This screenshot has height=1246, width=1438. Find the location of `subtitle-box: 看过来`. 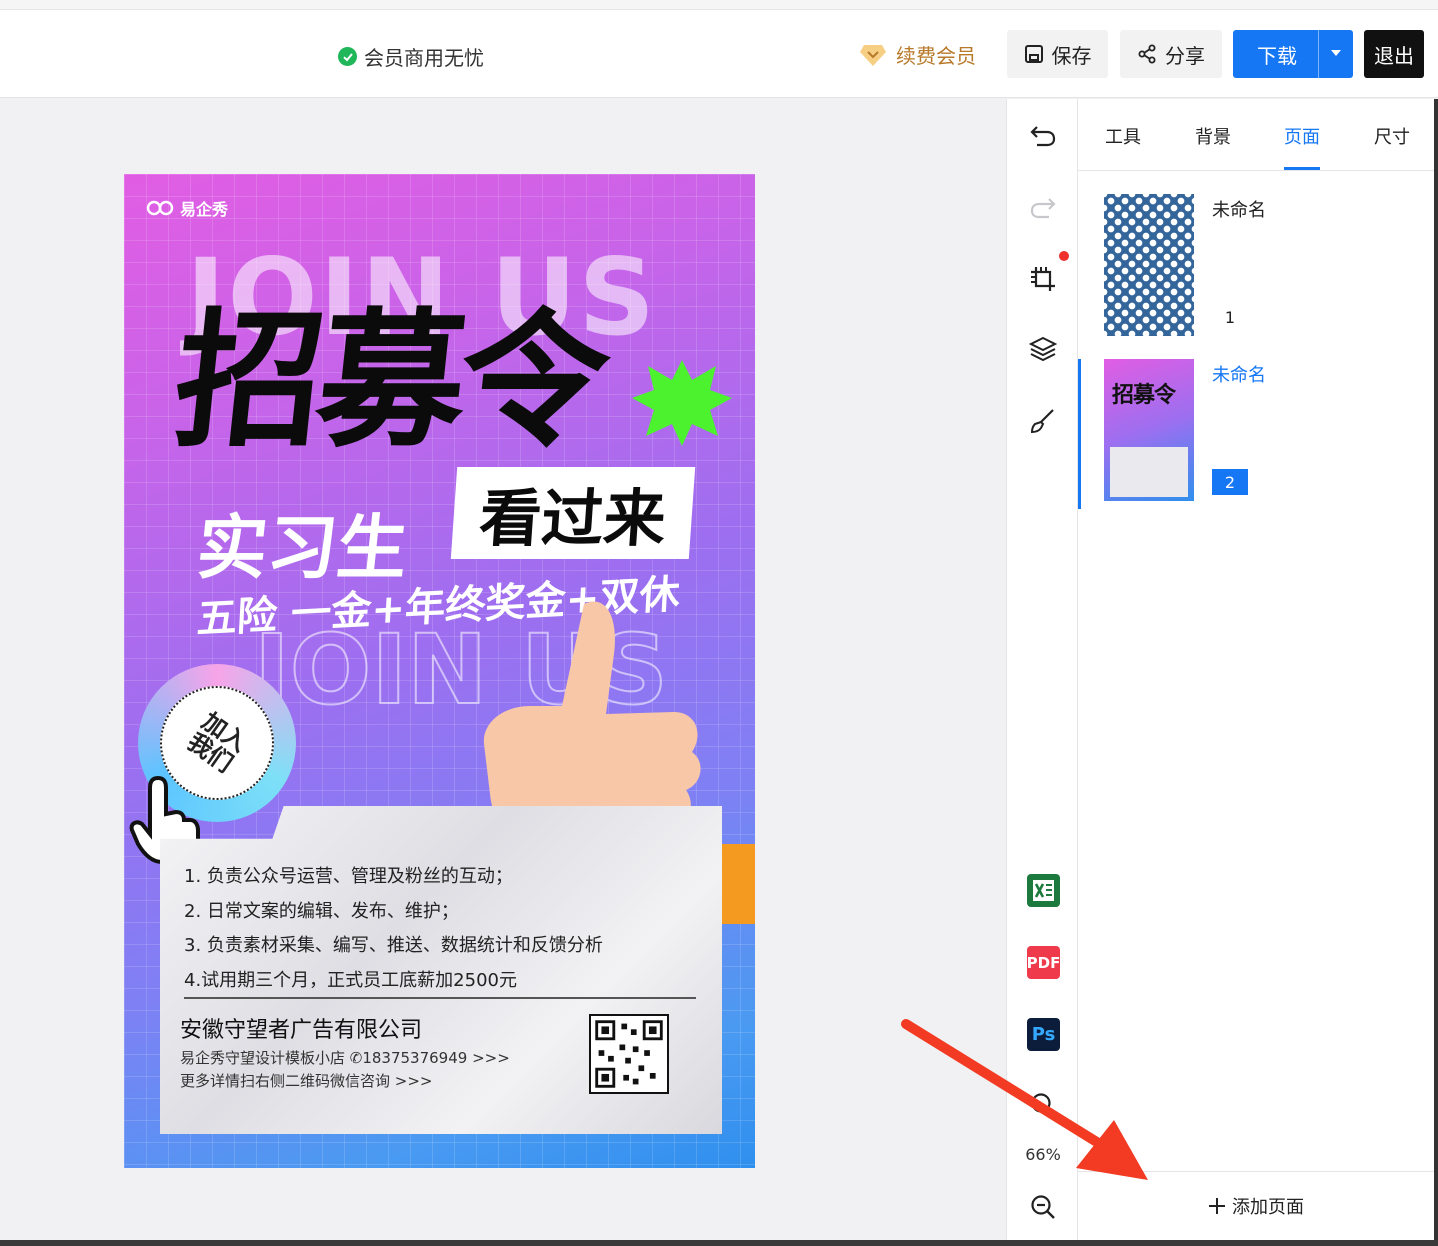

subtitle-box: 看过来 is located at coordinates (573, 513).